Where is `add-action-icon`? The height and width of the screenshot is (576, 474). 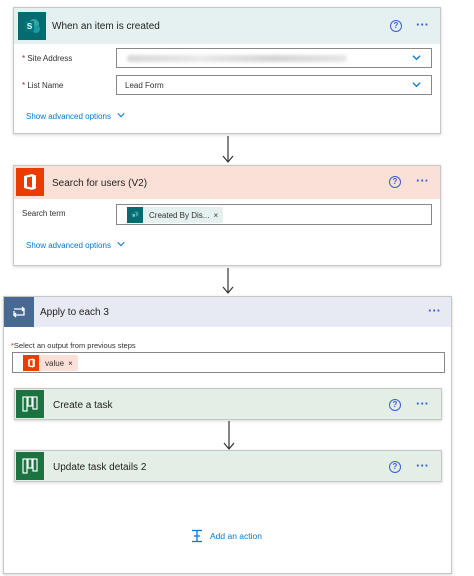
add-action-icon is located at coordinates (197, 536).